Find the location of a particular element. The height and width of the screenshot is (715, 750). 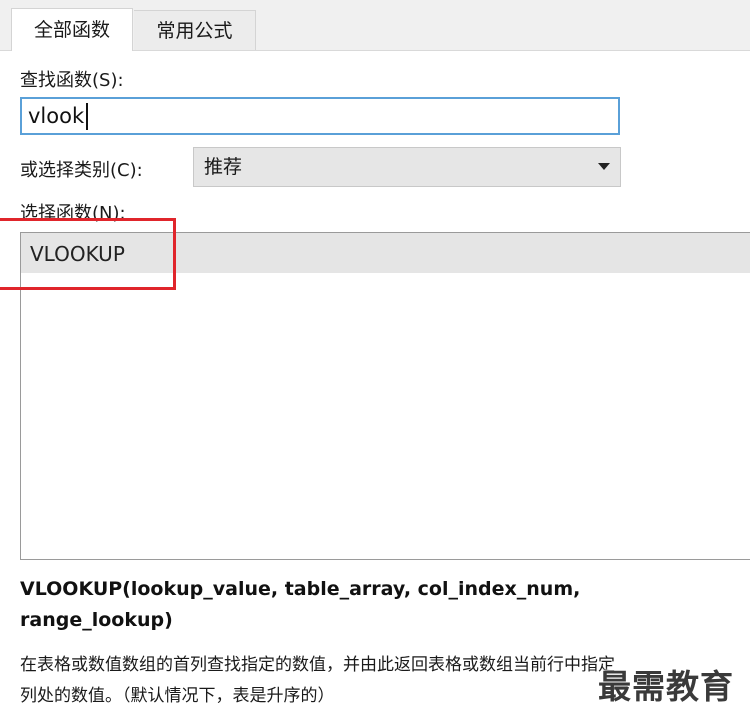

tab-common-formulas: 常用公式 is located at coordinates (195, 30).